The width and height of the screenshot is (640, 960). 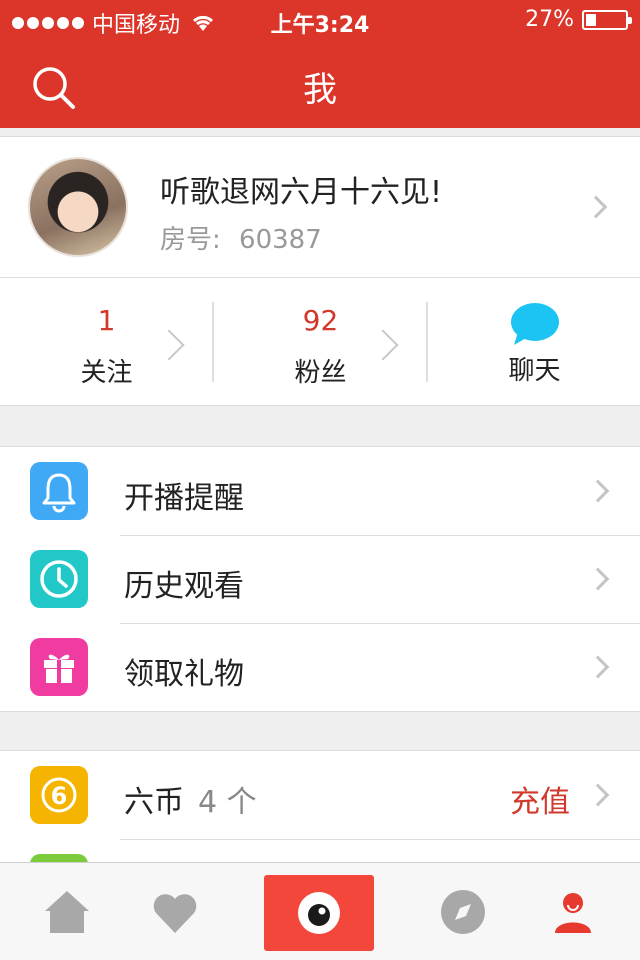 What do you see at coordinates (190, 799) in the screenshot?
I see `menu-item-label: 六币 4 个` at bounding box center [190, 799].